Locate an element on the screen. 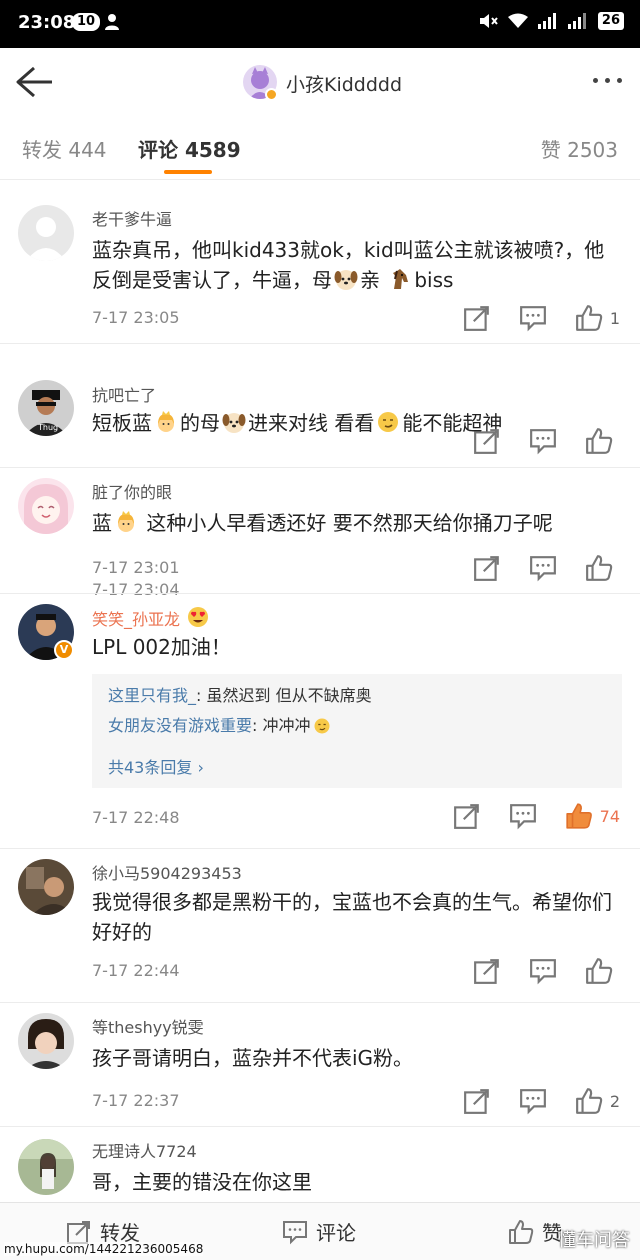 The width and height of the screenshot is (640, 1260). more-menu-icon is located at coordinates (607, 80).